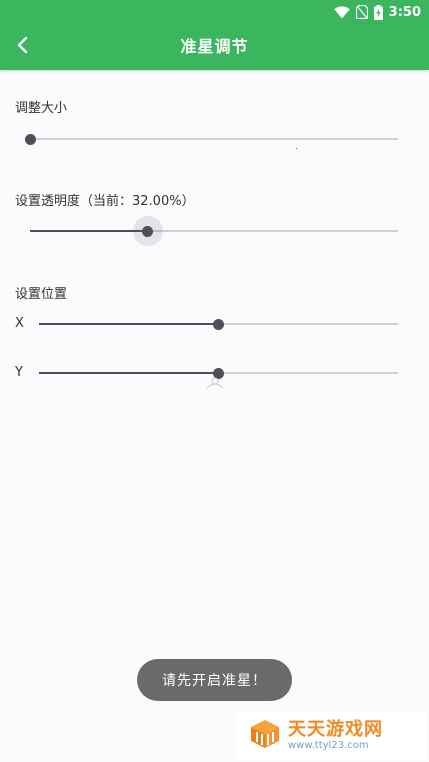  What do you see at coordinates (89, 231) in the screenshot?
I see `opacity-slider-fill` at bounding box center [89, 231].